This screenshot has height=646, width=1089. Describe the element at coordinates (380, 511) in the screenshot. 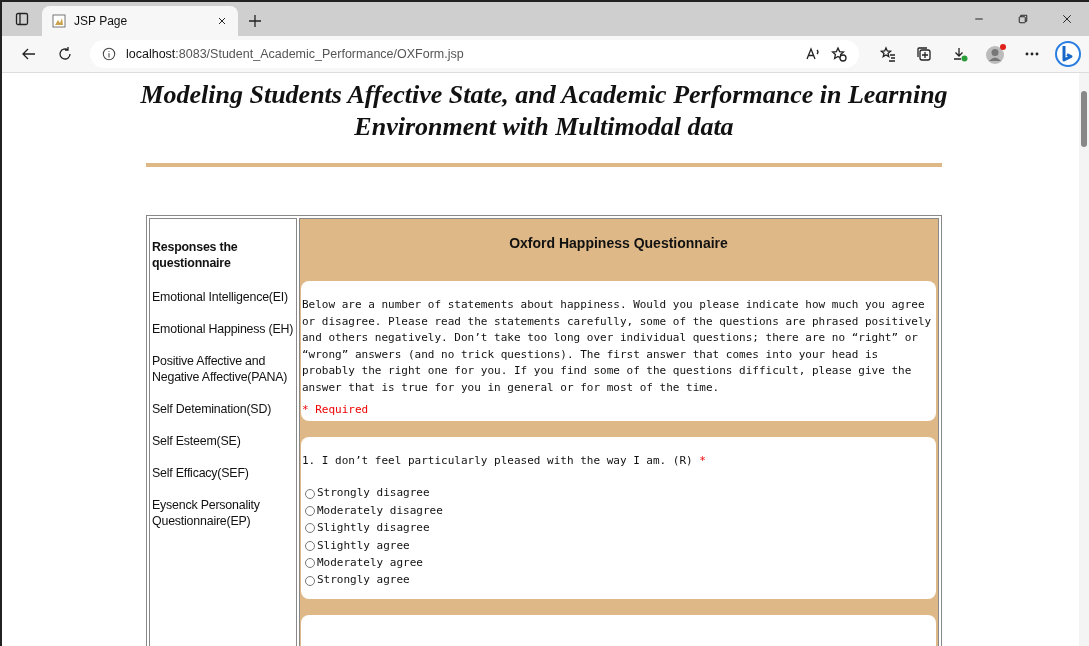

I see `option-label: Moderately disagree` at that location.